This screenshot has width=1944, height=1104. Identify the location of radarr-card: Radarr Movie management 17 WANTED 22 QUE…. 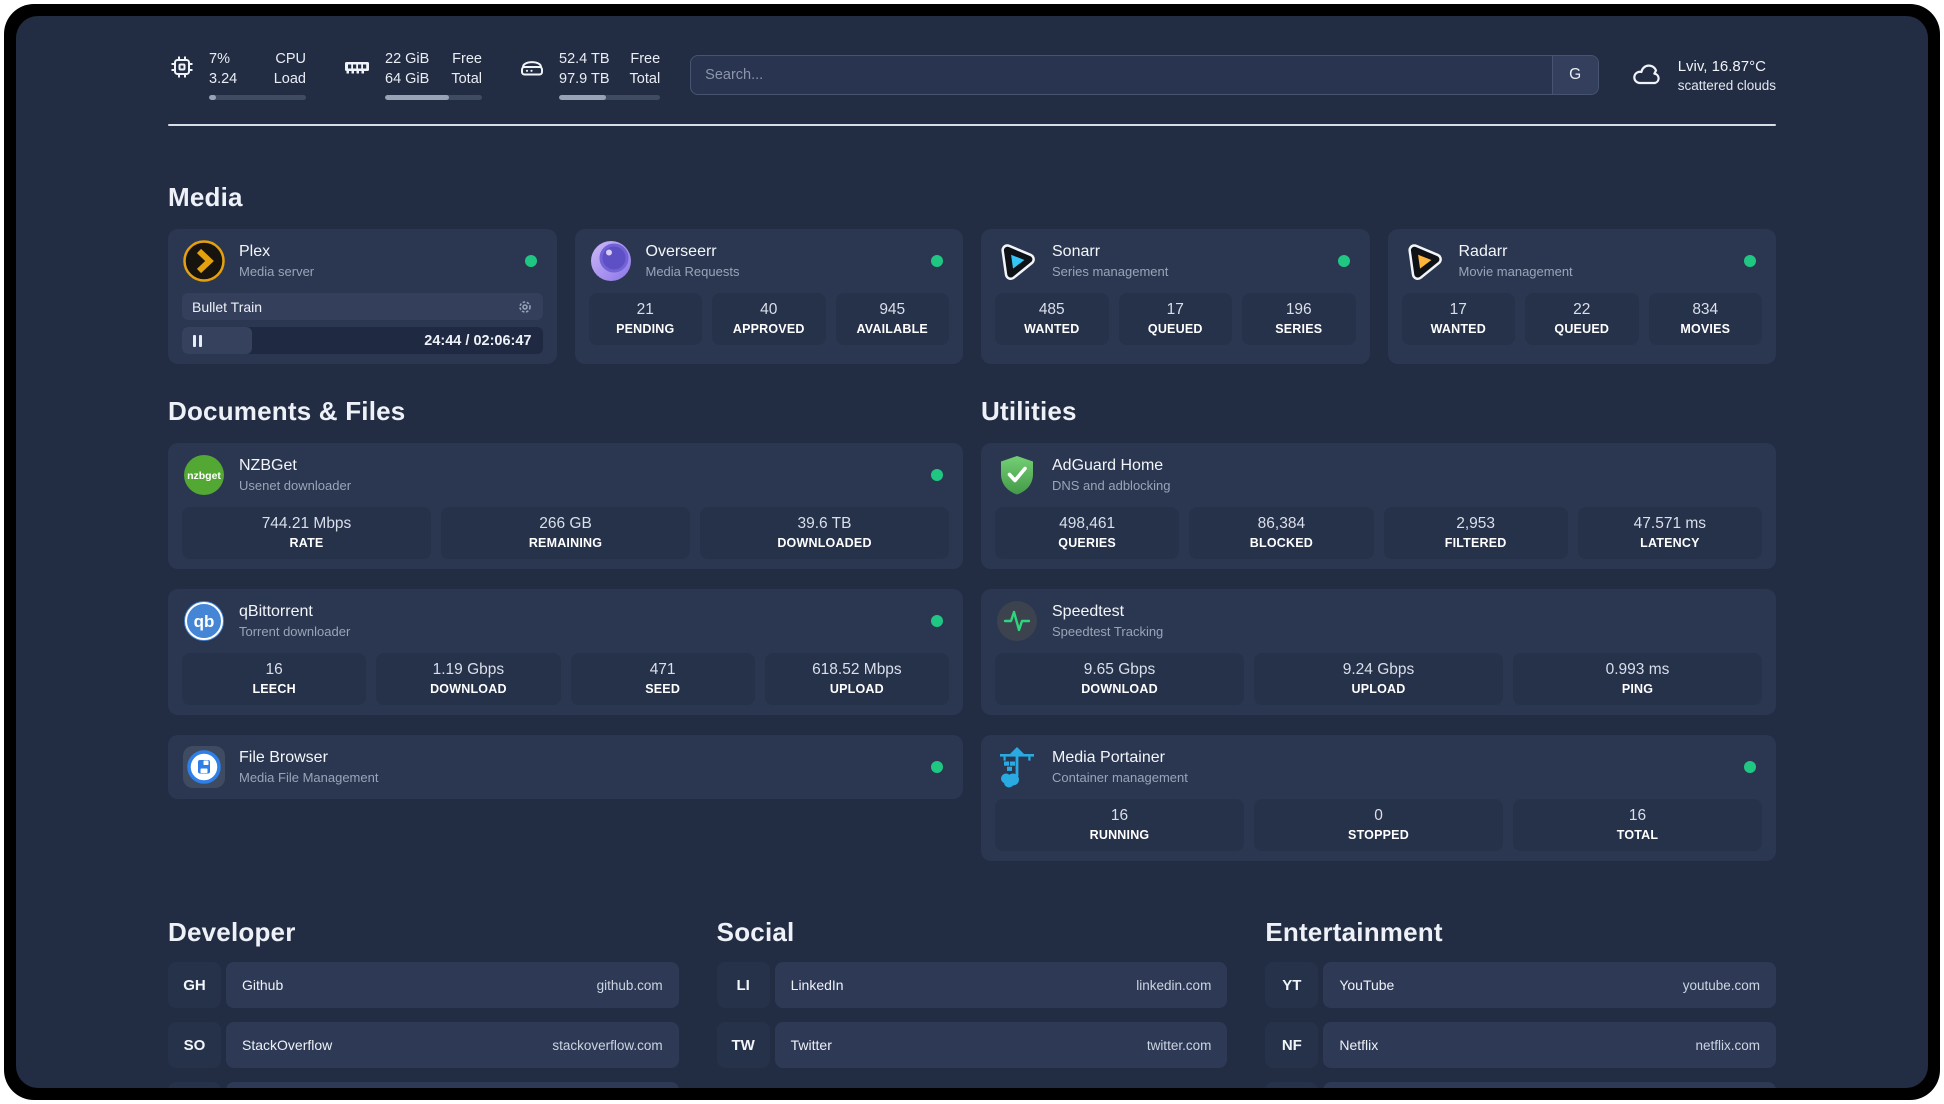
(1581, 297).